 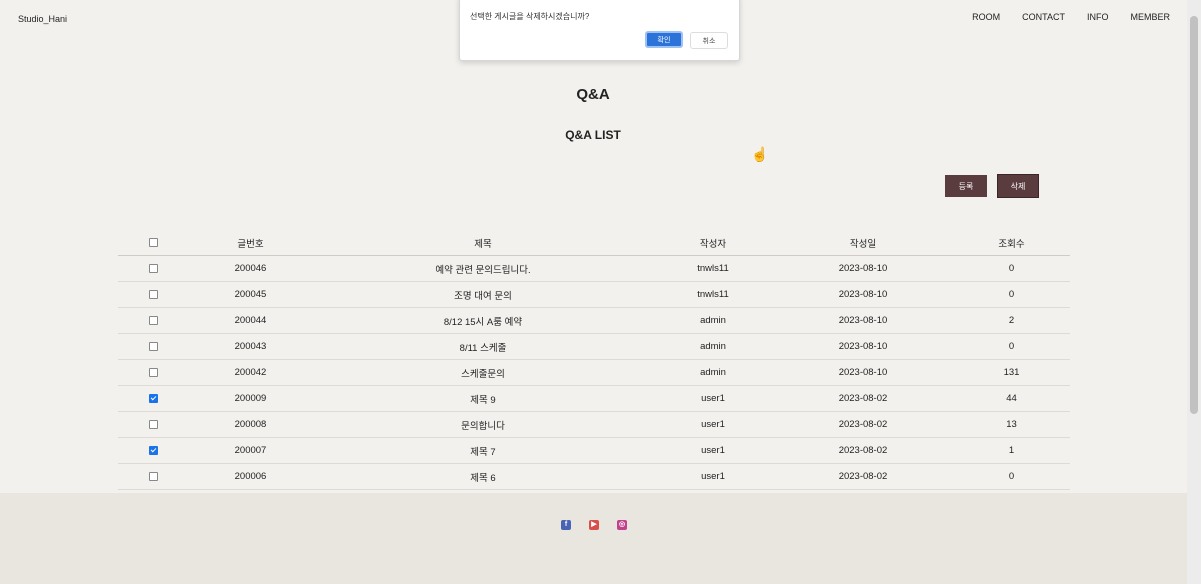 What do you see at coordinates (566, 525) in the screenshot?
I see `facebook-icon: f` at bounding box center [566, 525].